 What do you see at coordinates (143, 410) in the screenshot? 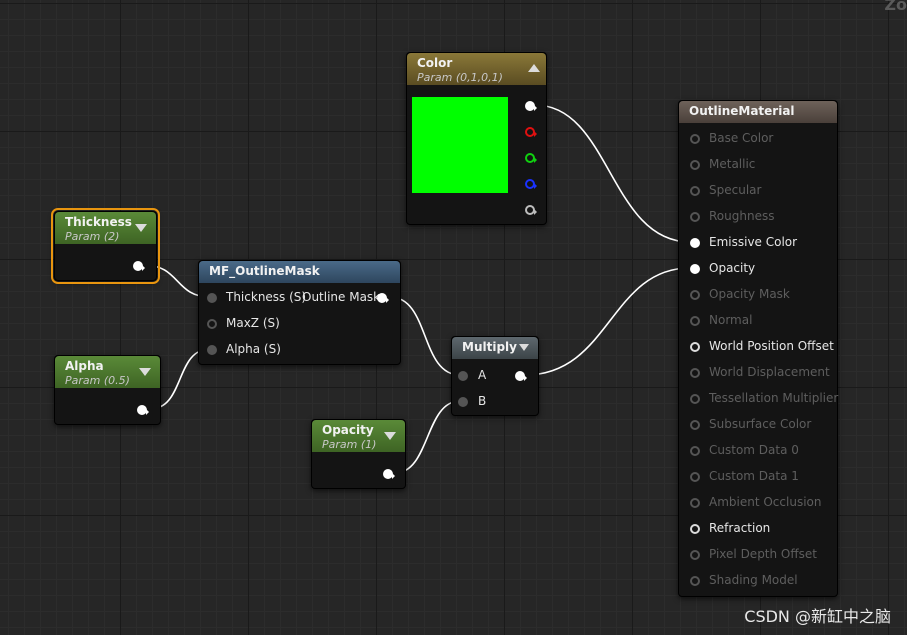
I see `alpha-output-pin` at bounding box center [143, 410].